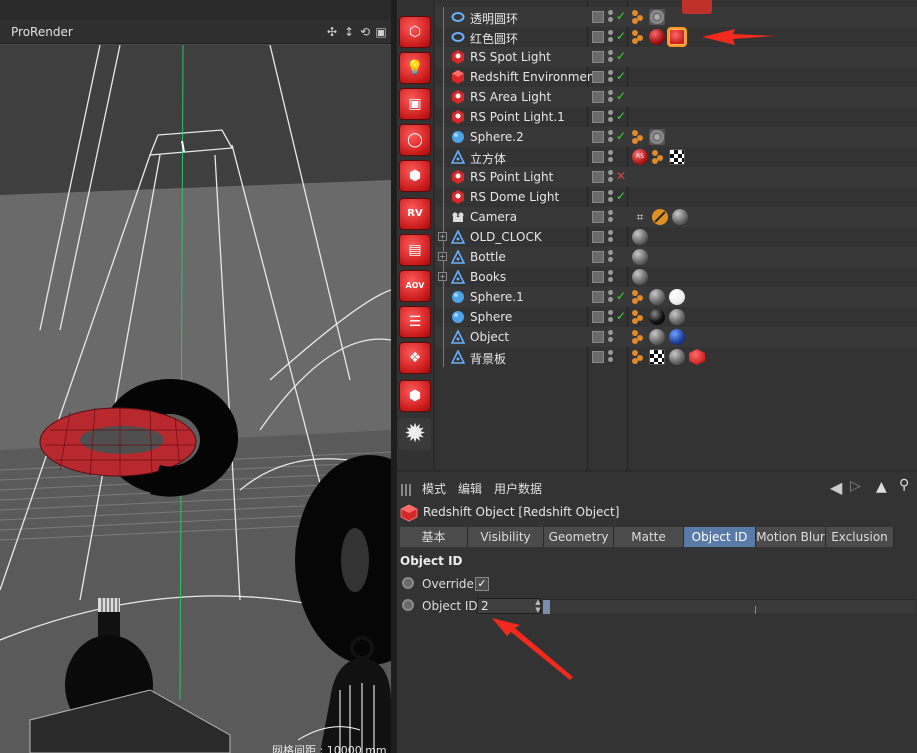 The width and height of the screenshot is (917, 753). Describe the element at coordinates (506, 237) in the screenshot. I see `object-name: OLD_CLOCK` at that location.